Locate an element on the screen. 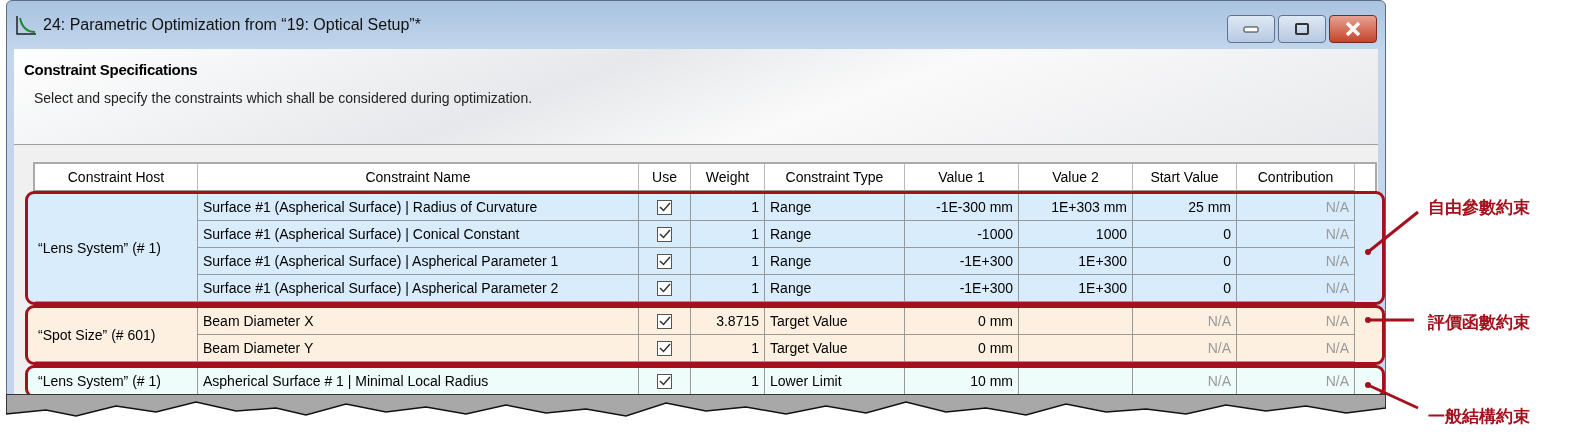  table-cell: -1000 is located at coordinates (962, 234).